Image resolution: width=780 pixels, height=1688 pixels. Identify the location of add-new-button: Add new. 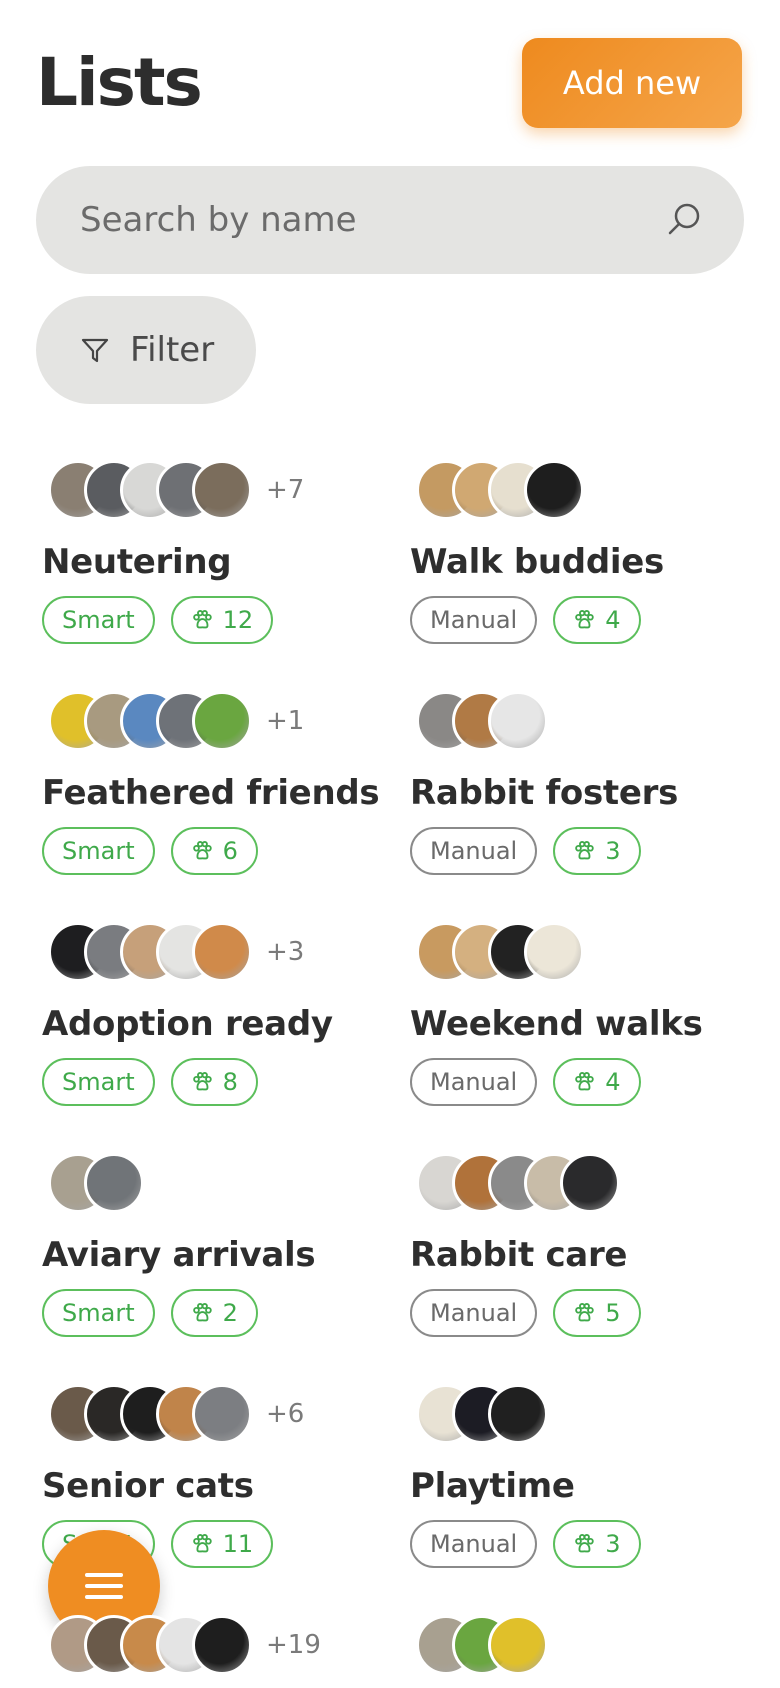
(632, 83).